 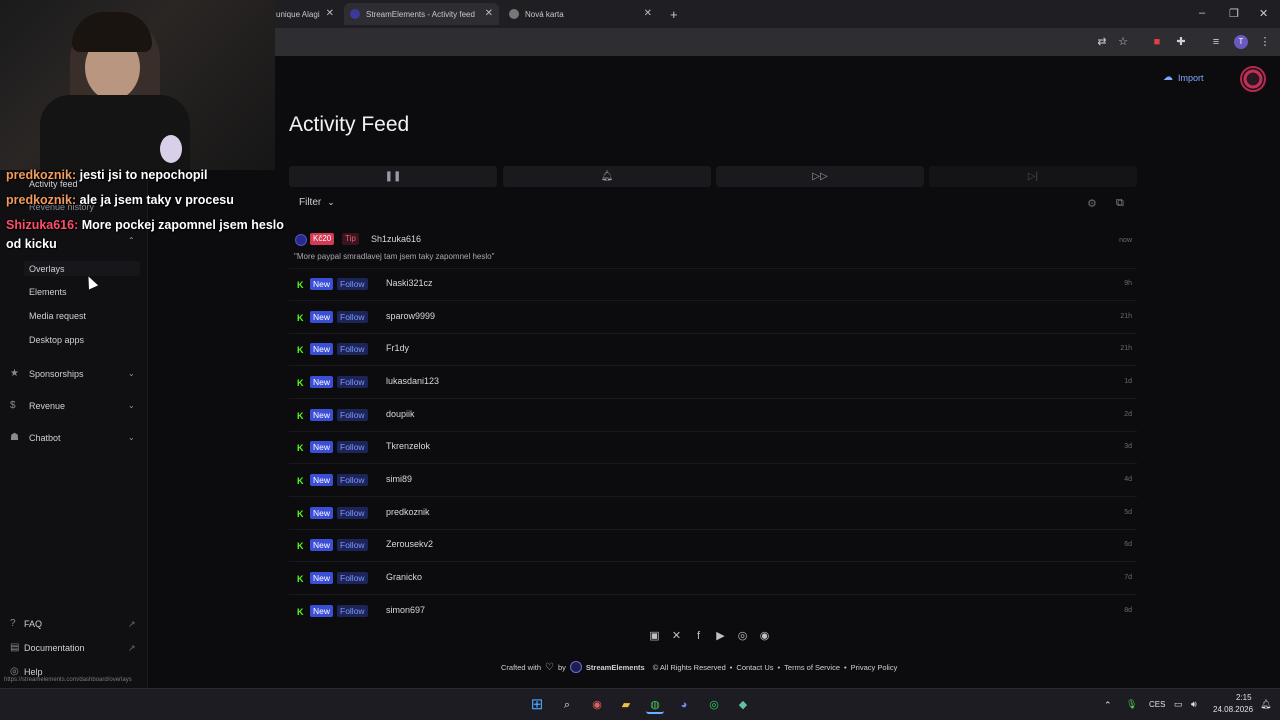 What do you see at coordinates (15, 647) in the screenshot?
I see `document-icon: ▤` at bounding box center [15, 647].